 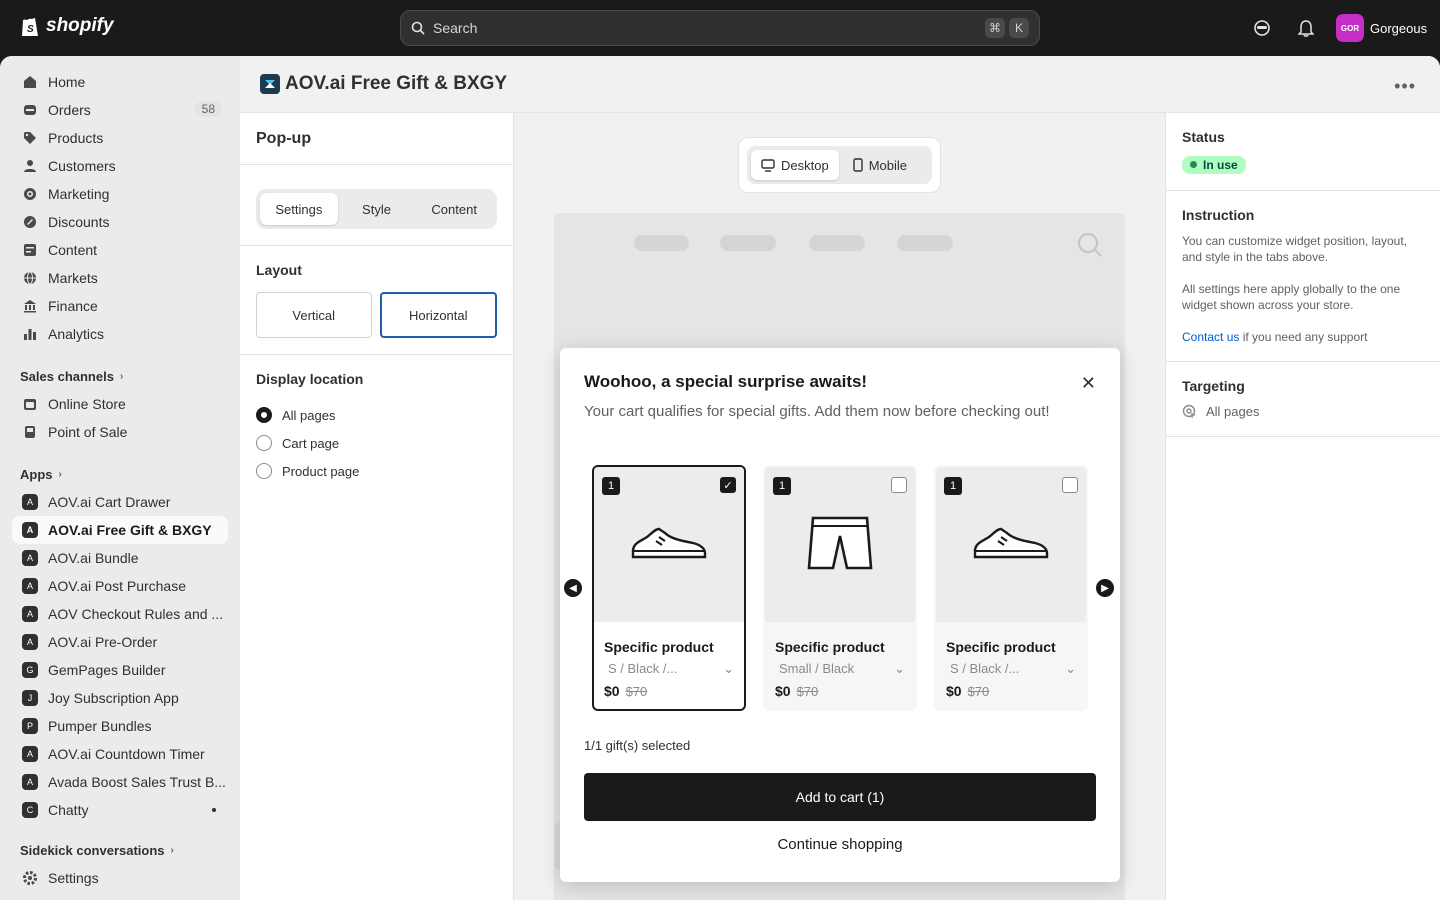 What do you see at coordinates (376, 415) in the screenshot?
I see `radio-all-pages: All pages` at bounding box center [376, 415].